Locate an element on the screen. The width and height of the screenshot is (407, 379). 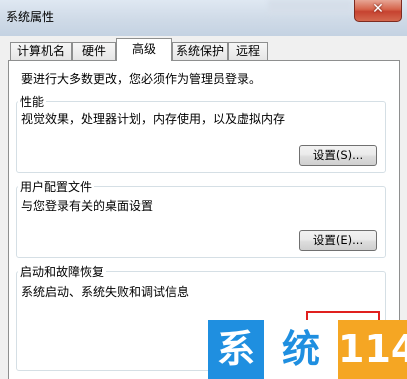
performance-group-title: 性能 is located at coordinates (32, 101).